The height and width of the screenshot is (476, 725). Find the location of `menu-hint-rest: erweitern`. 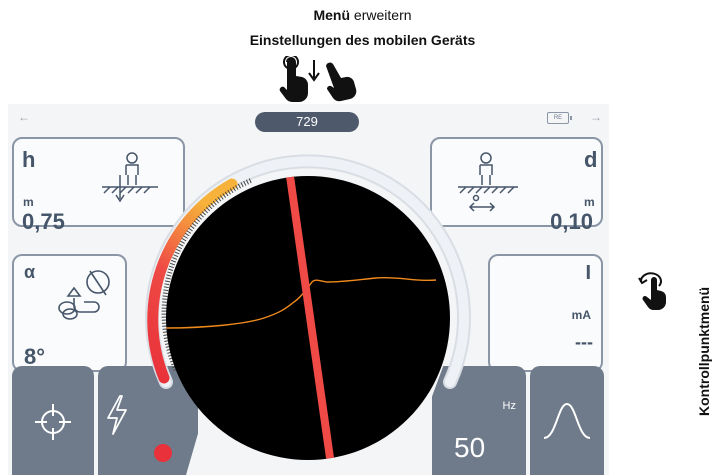

menu-hint-rest: erweitern is located at coordinates (381, 15).